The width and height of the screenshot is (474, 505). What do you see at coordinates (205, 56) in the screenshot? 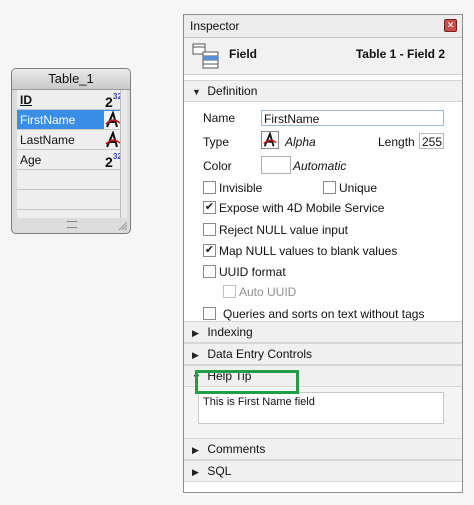
I see `field-structure-icon` at bounding box center [205, 56].